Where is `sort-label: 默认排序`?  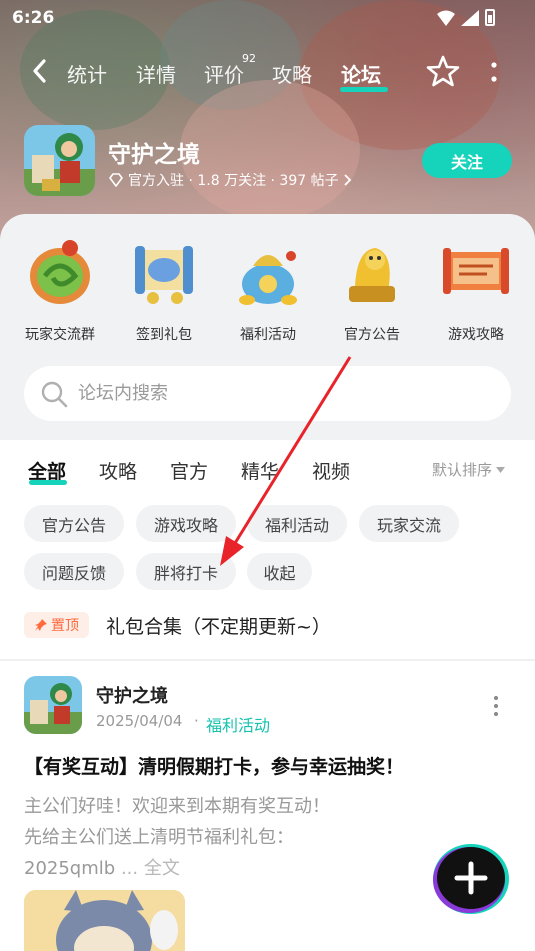 sort-label: 默认排序 is located at coordinates (462, 470).